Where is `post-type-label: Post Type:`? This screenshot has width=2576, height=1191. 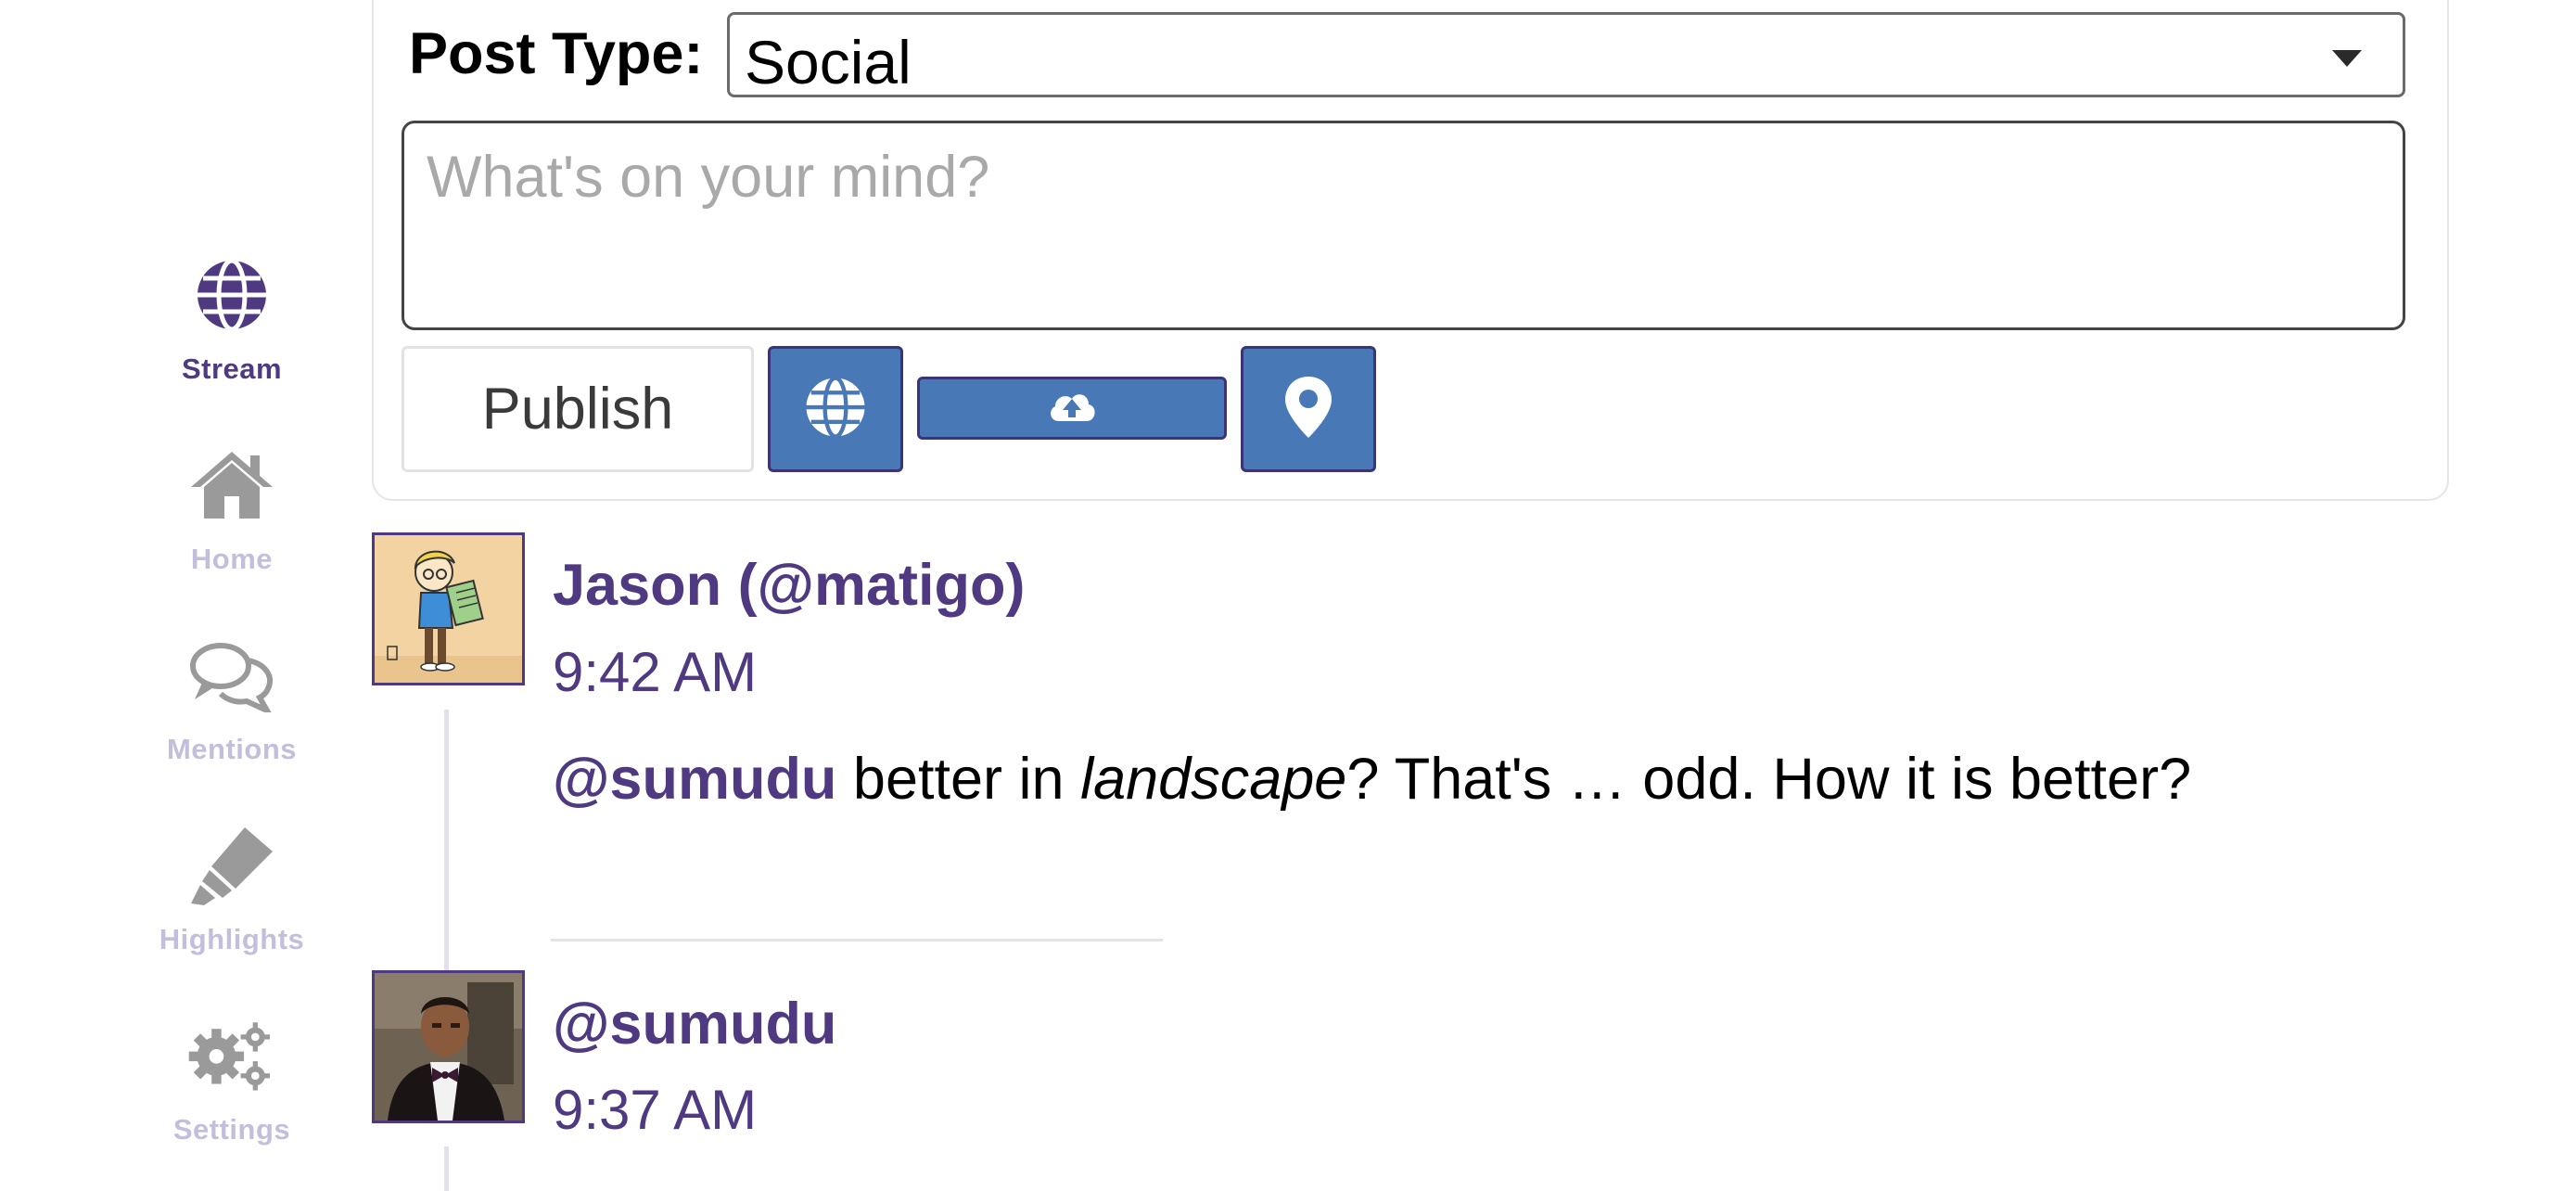 post-type-label: Post Type: is located at coordinates (556, 53).